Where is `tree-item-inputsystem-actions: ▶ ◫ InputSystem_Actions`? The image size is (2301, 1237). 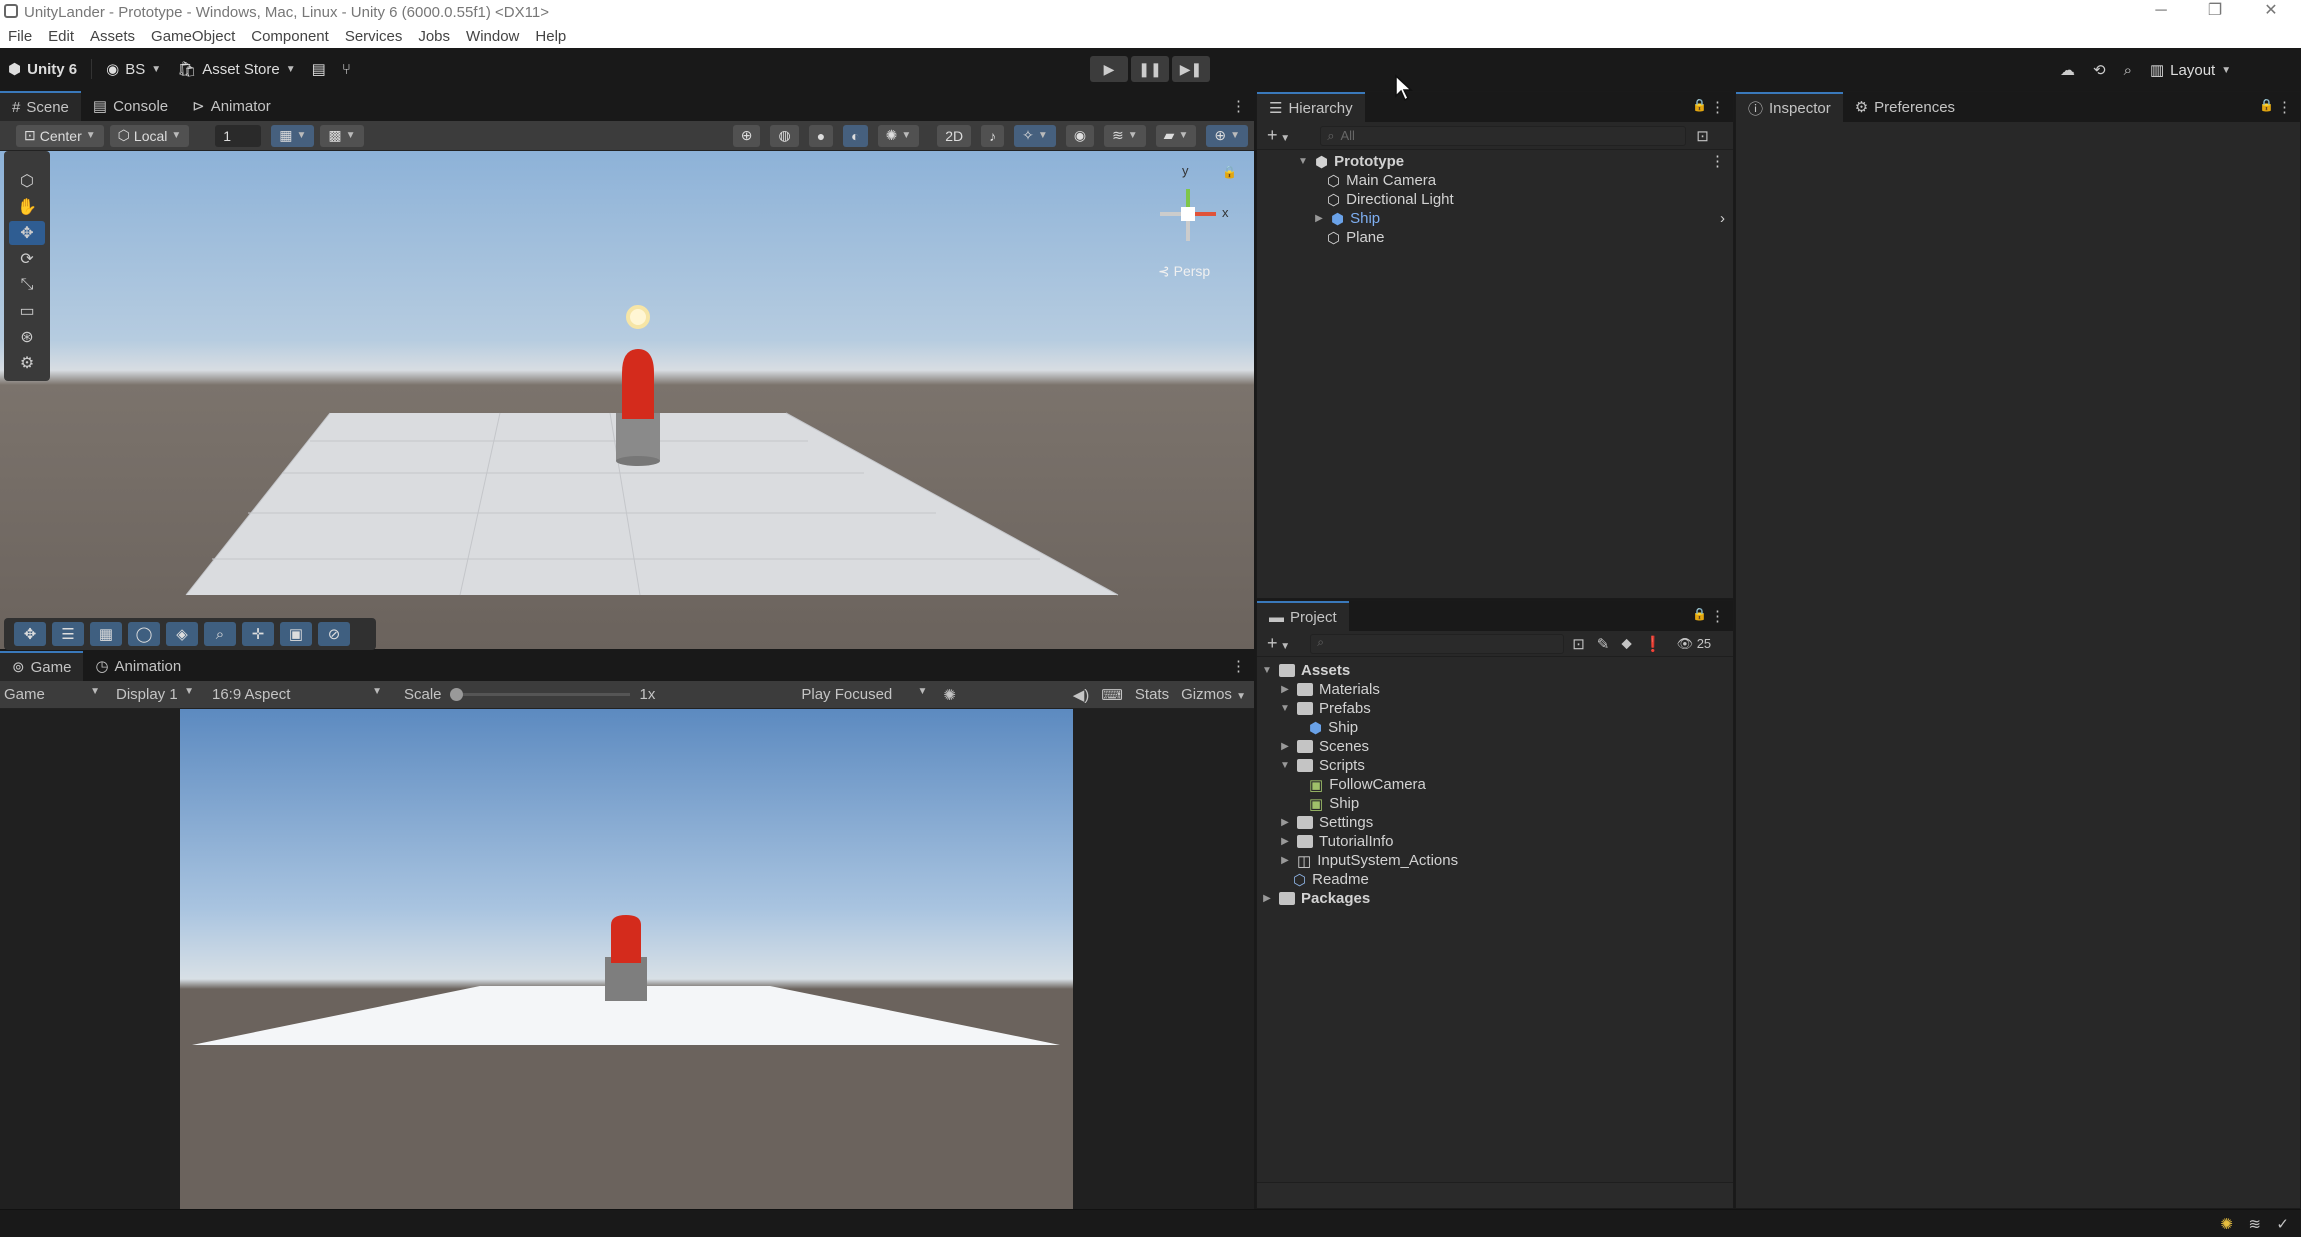
tree-item-inputsystem-actions: ▶ ◫ InputSystem_Actions is located at coordinates (1368, 860).